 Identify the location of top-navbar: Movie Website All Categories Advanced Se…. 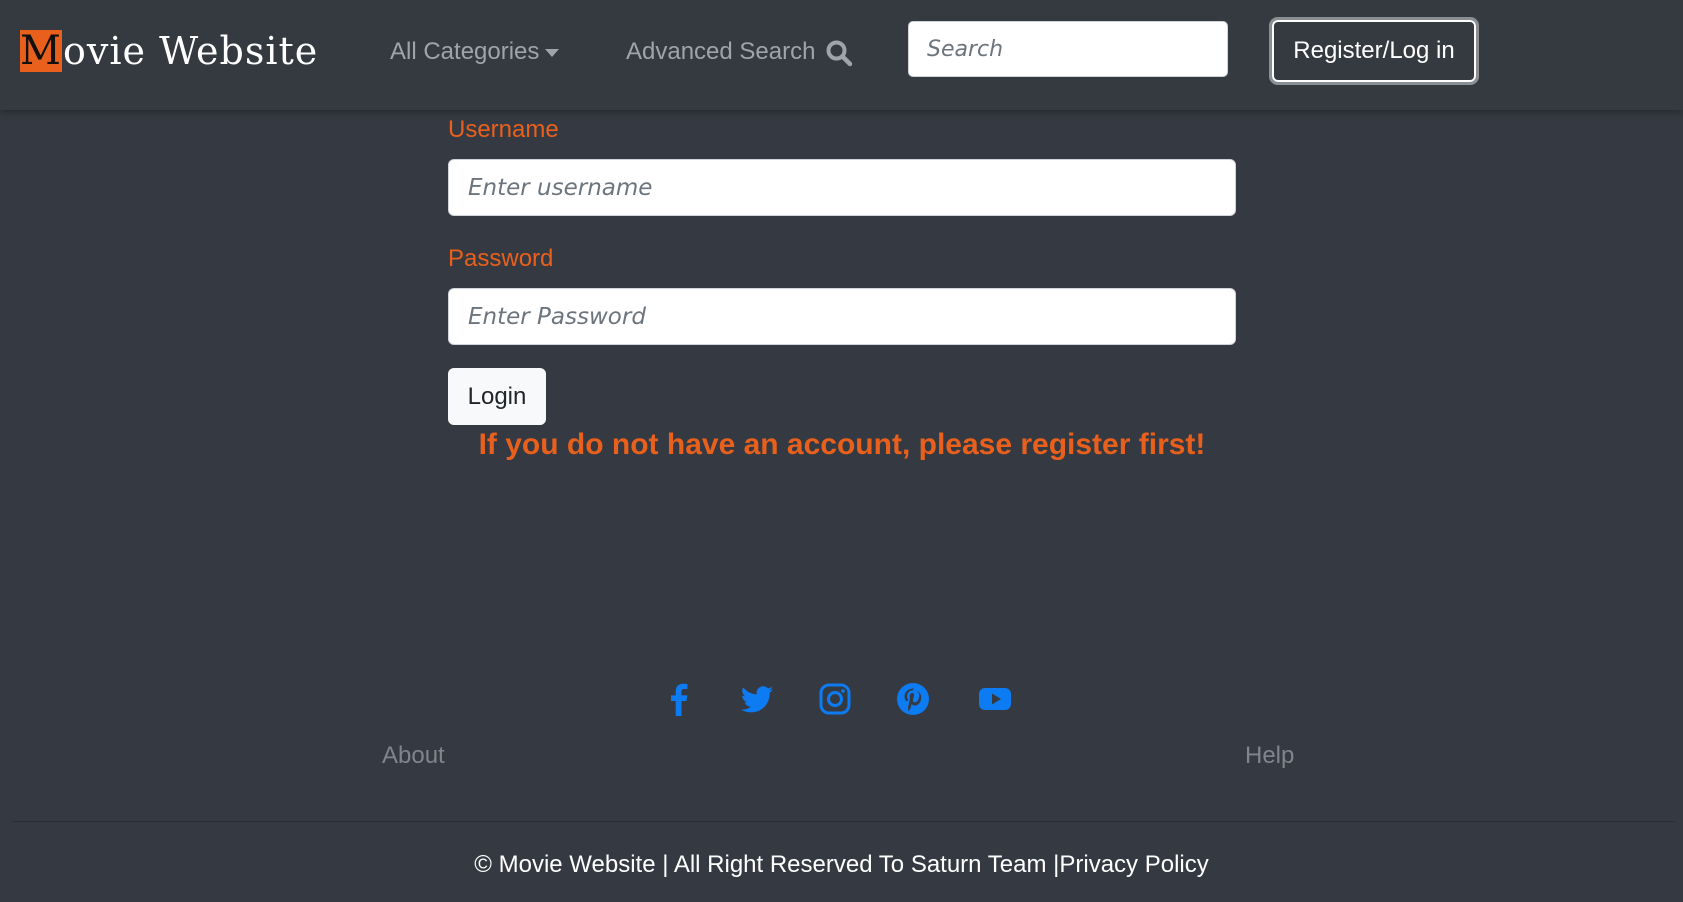
(841, 55).